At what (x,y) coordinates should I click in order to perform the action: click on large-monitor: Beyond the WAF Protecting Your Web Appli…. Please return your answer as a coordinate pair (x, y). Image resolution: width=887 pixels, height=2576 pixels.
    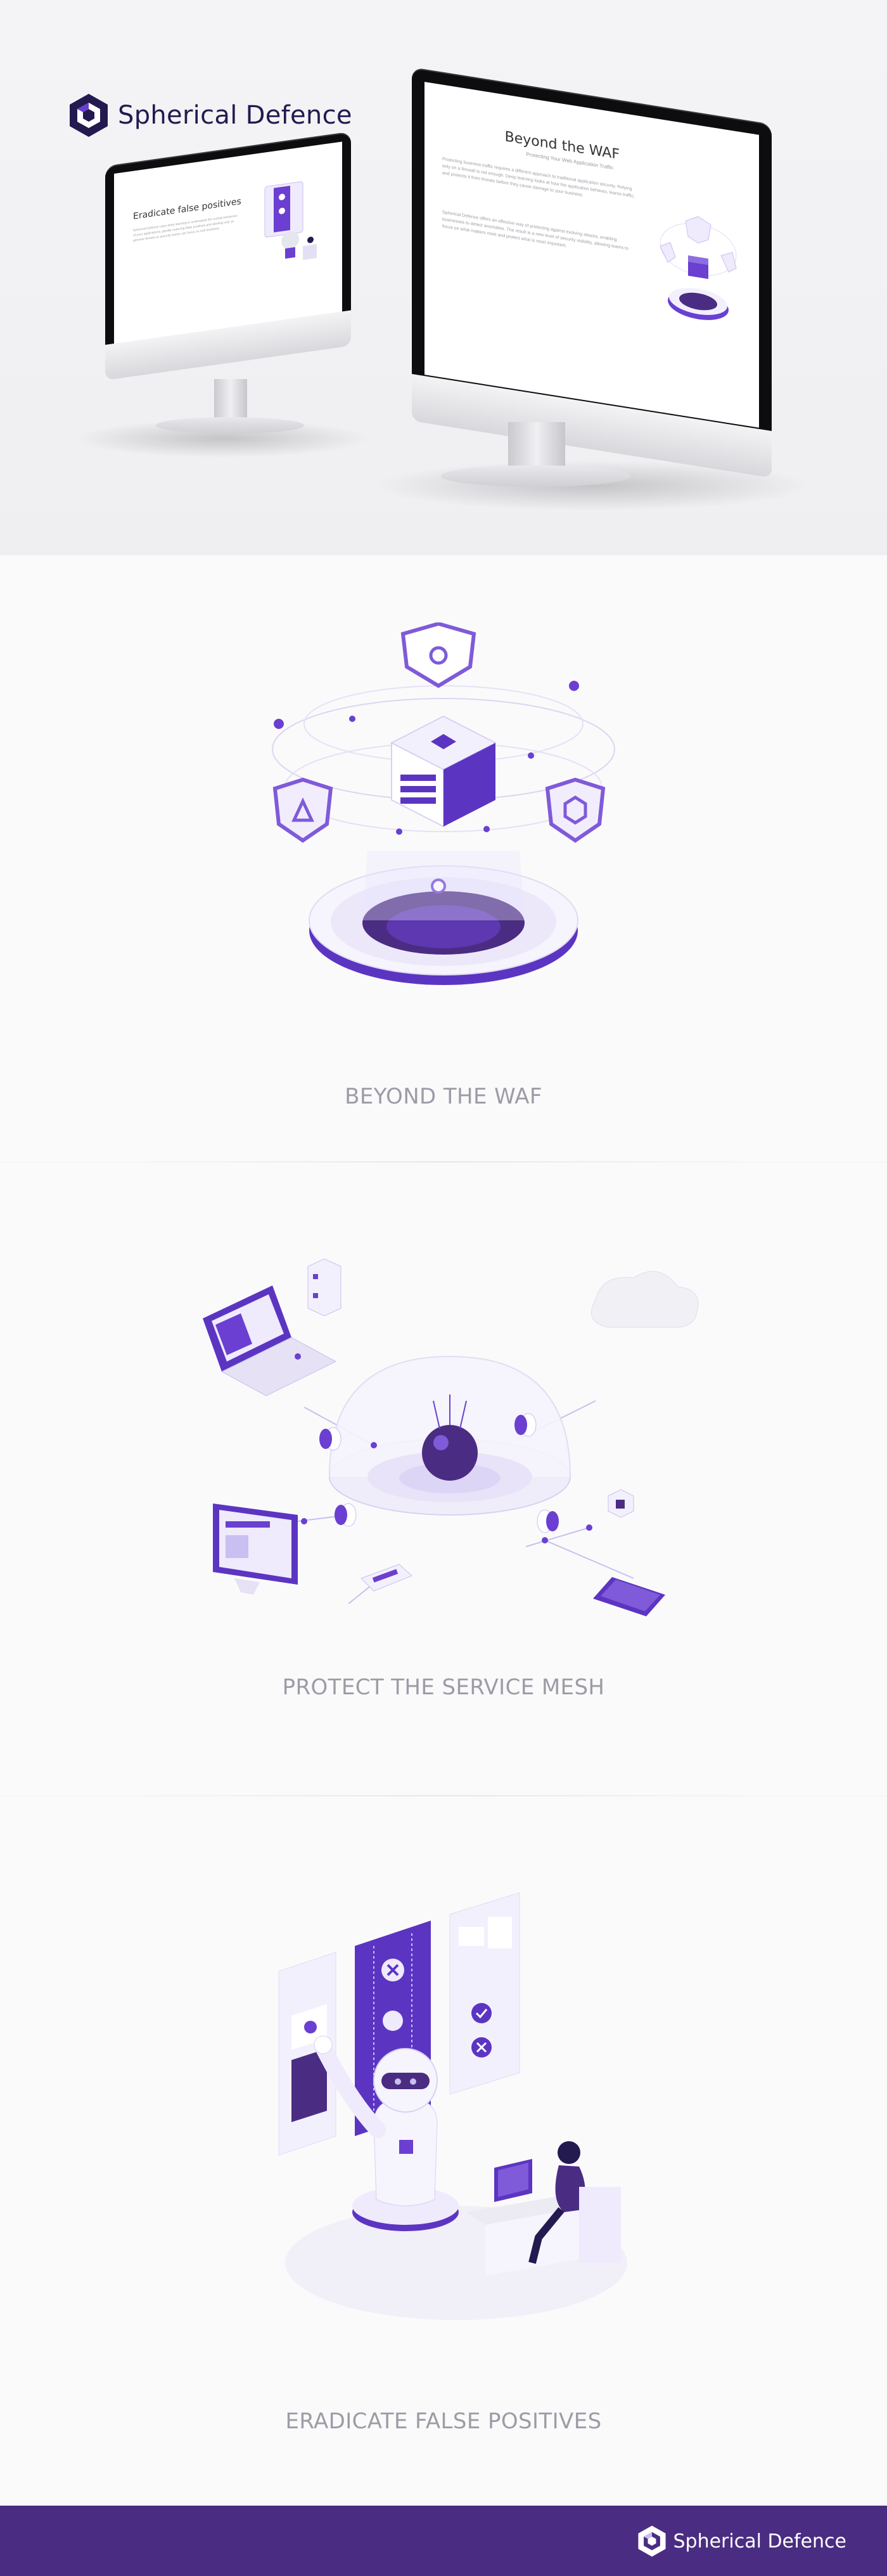
    Looking at the image, I should click on (592, 289).